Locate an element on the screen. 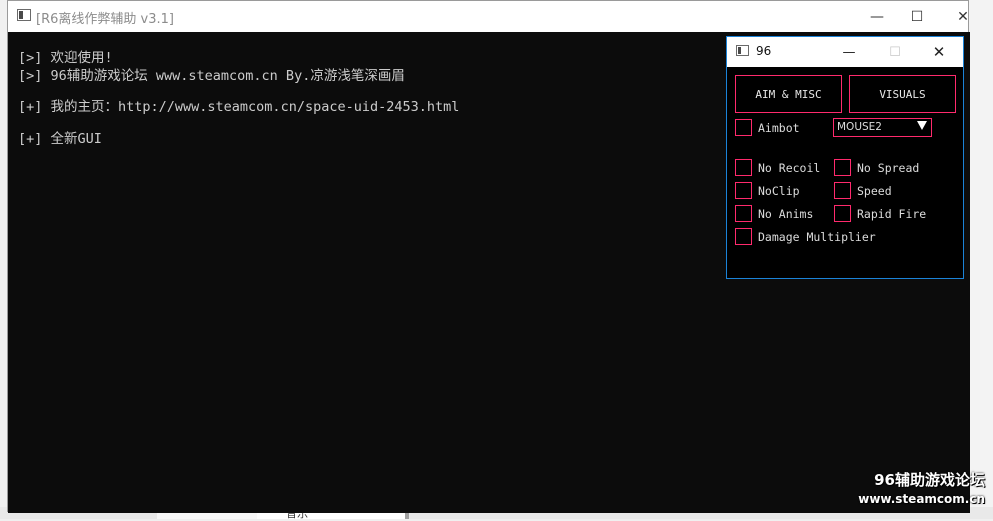  forum-watermark: 96辅助游戏论坛 www.steamcom.cn is located at coordinates (921, 487).